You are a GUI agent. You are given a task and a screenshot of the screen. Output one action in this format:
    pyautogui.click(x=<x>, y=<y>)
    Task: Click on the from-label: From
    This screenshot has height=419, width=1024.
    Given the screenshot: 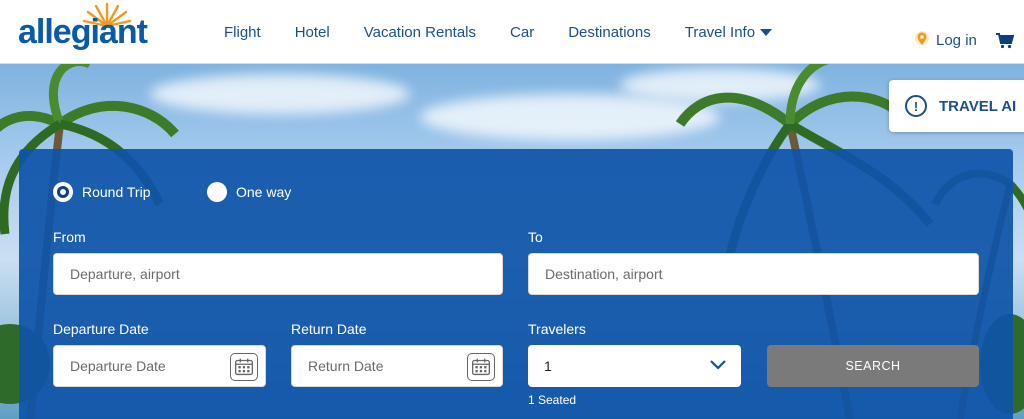 What is the action you would take?
    pyautogui.click(x=69, y=237)
    